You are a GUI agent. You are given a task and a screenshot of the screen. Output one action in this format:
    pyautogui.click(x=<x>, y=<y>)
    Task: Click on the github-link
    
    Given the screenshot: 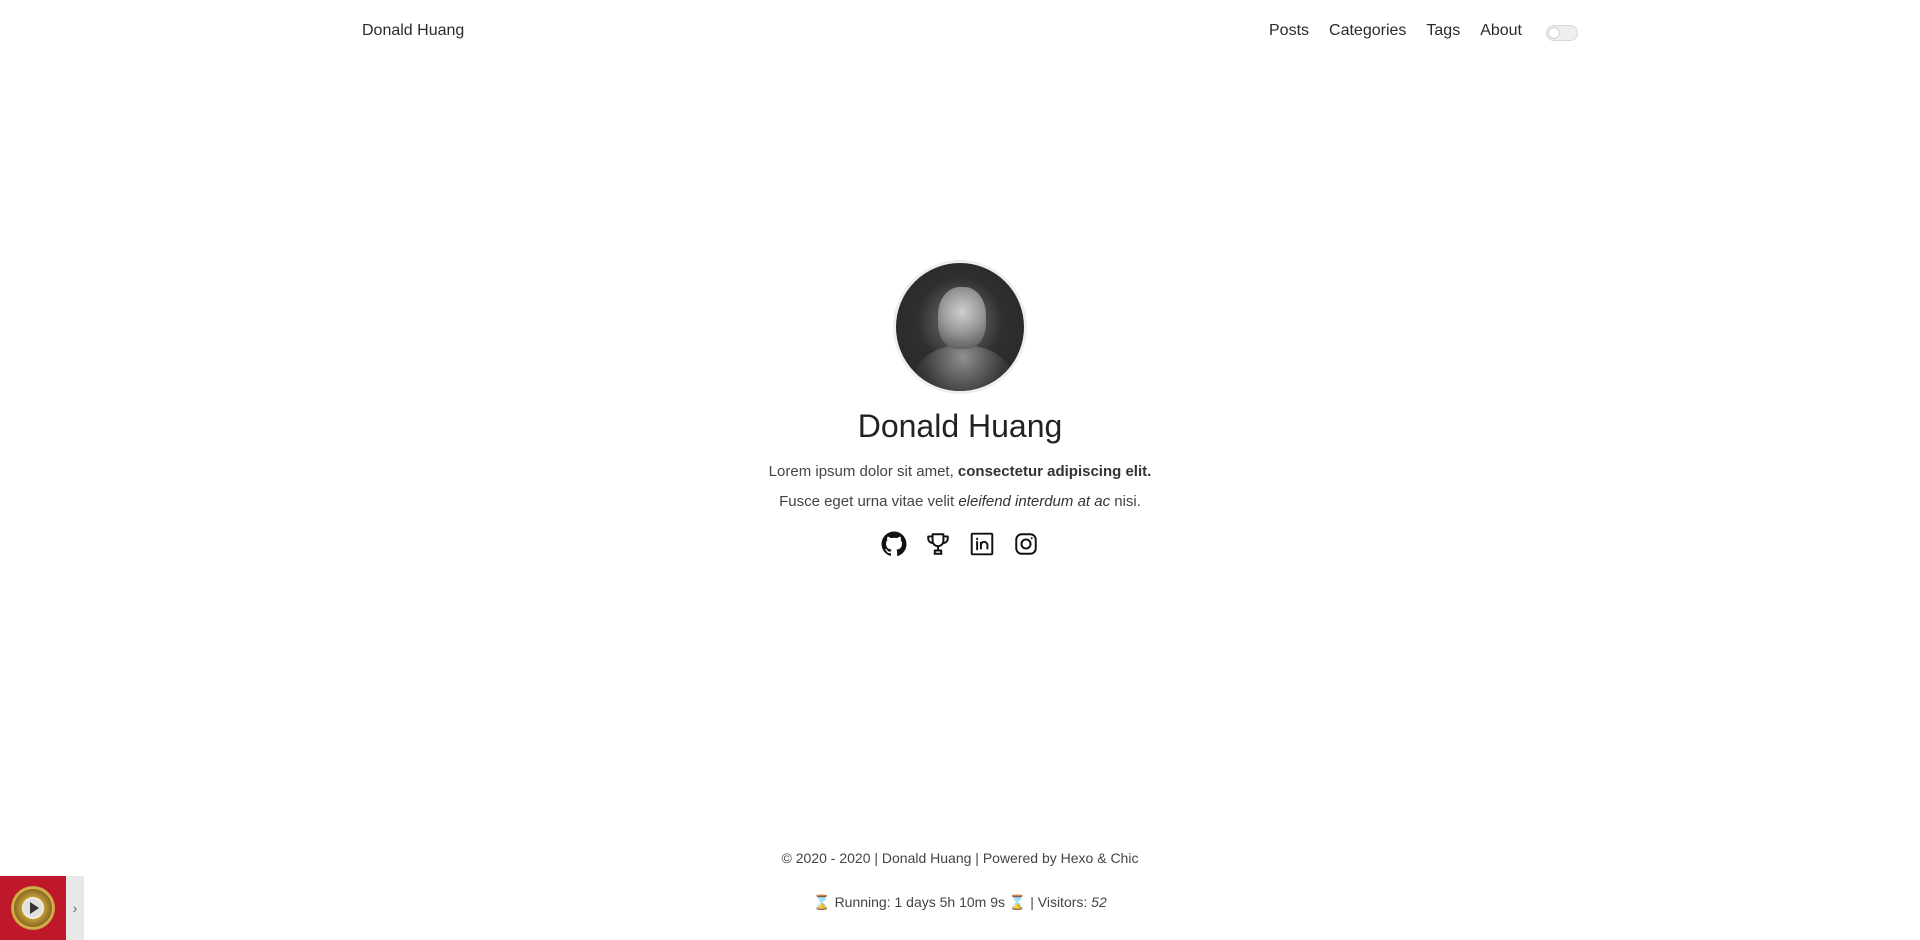 What is the action you would take?
    pyautogui.click(x=894, y=544)
    